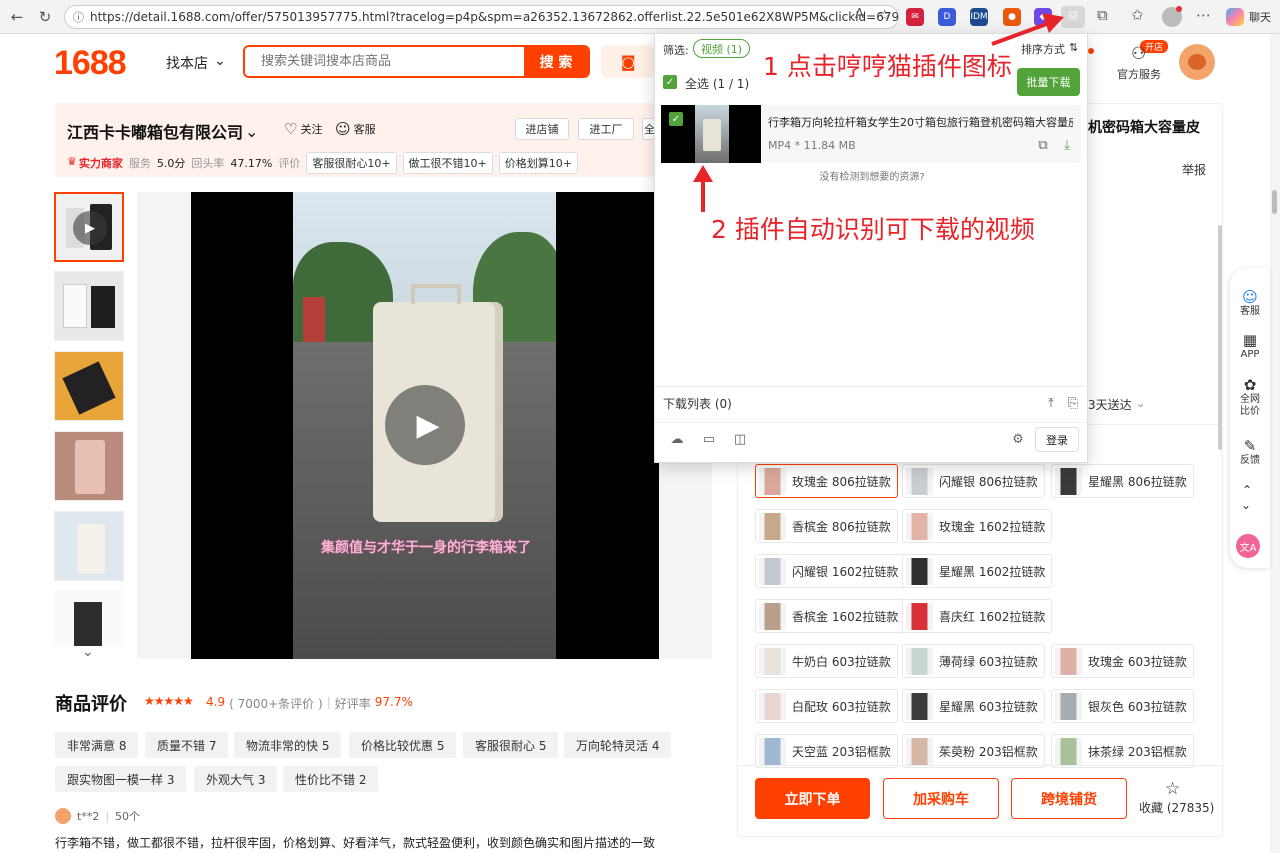 The height and width of the screenshot is (853, 1280). Describe the element at coordinates (859, 14) in the screenshot. I see `read-aloud-icon: A` at that location.